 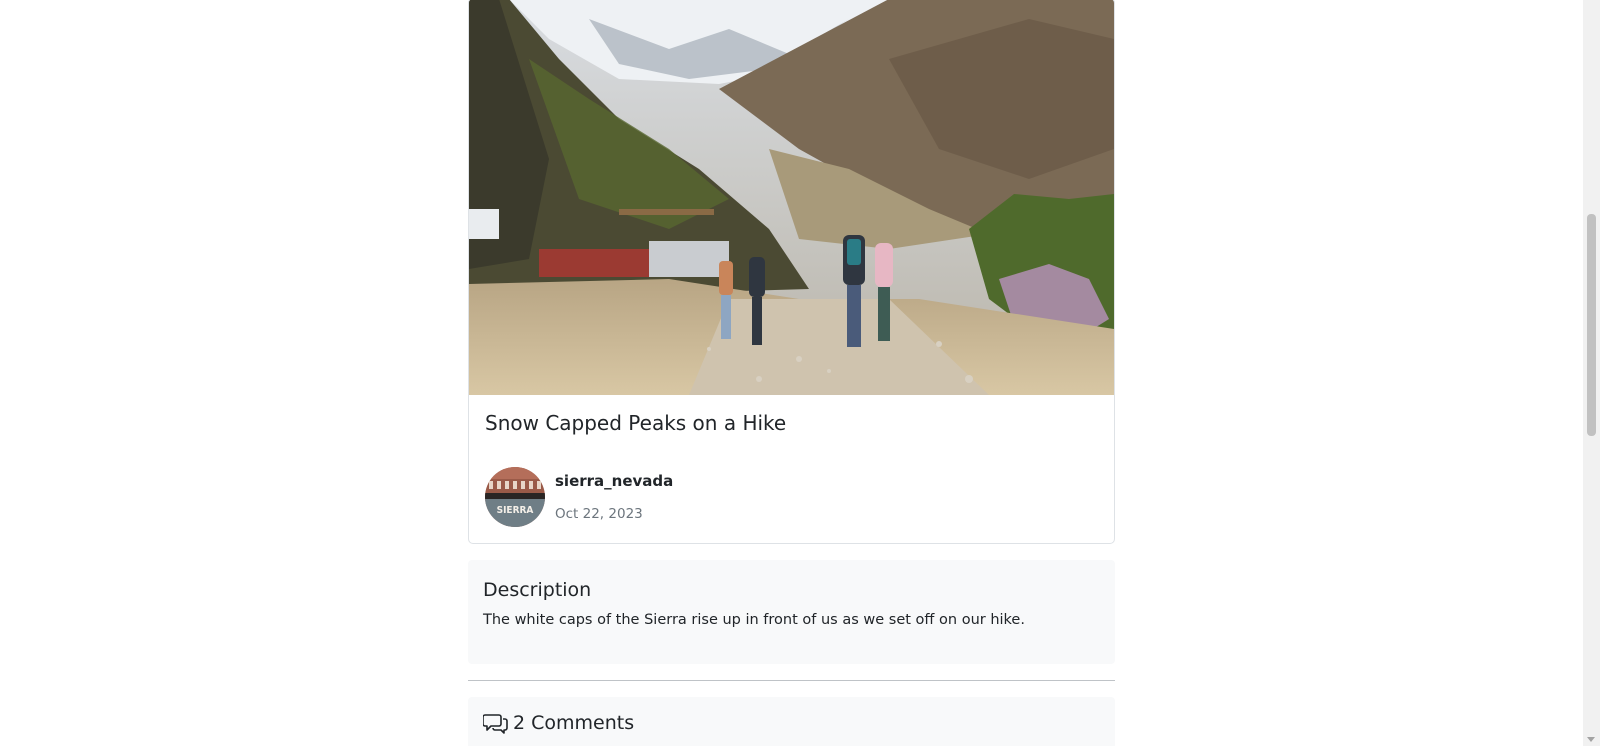 I want to click on post-date: Oct 22, 2023, so click(x=599, y=513).